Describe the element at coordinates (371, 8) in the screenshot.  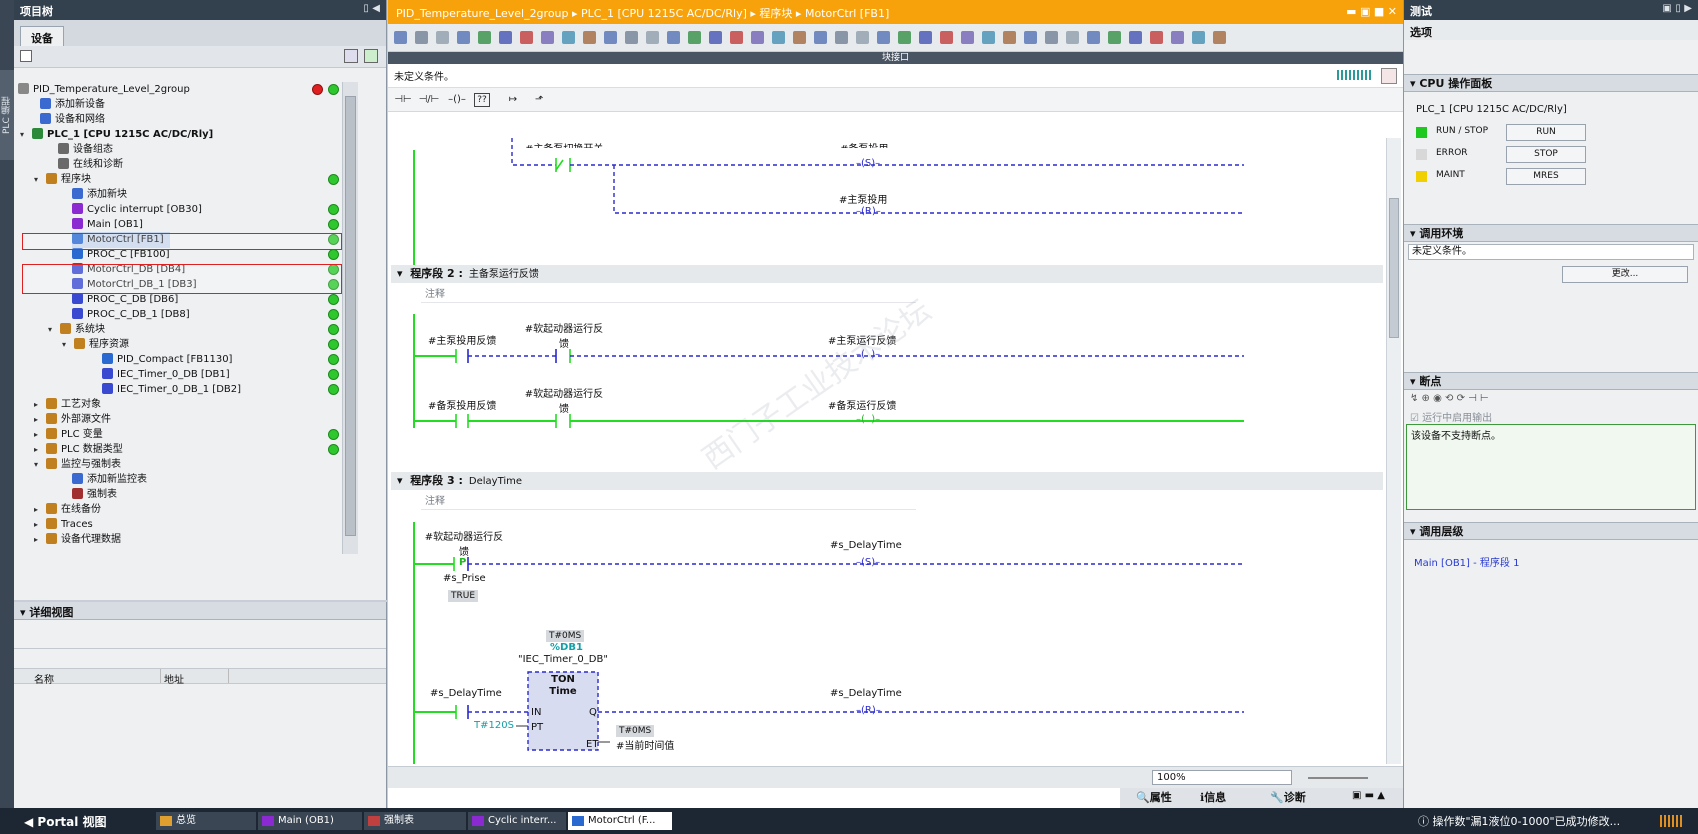
I see `collapse-icon: ▯ ◀` at that location.